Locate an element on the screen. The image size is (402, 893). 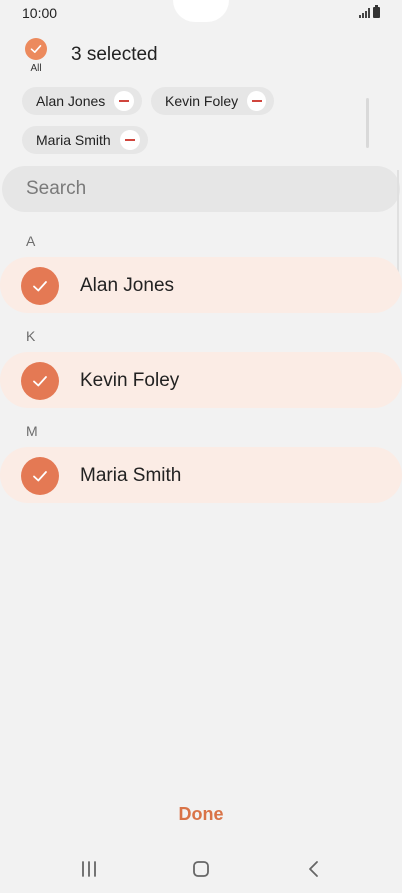
search-input is located at coordinates (201, 189).